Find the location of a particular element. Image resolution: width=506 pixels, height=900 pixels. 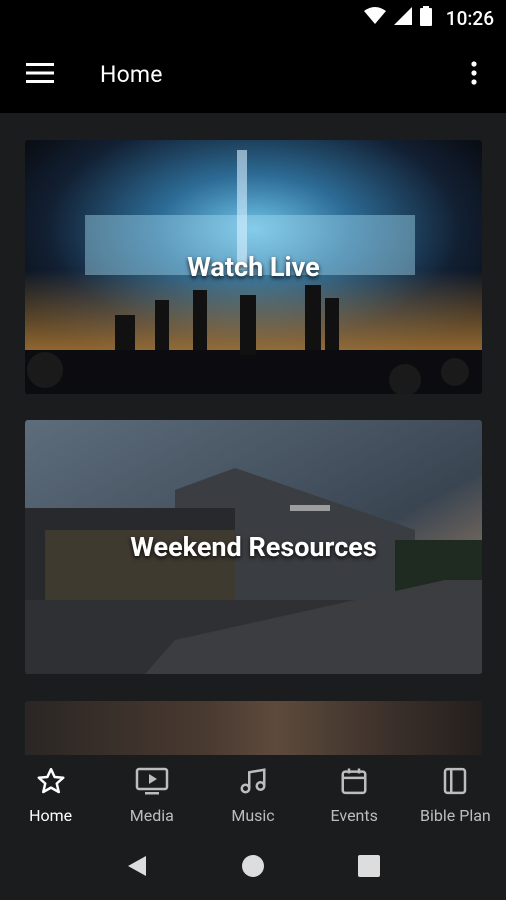

nav-media: Media is located at coordinates (151, 795).